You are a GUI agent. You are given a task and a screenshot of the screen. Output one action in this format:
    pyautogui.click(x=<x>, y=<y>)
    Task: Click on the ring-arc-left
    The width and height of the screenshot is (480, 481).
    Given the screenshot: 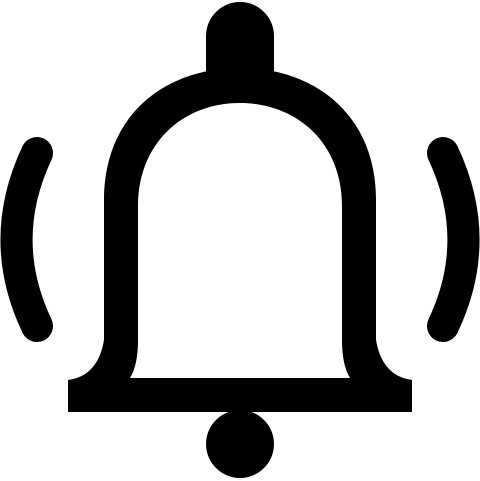 What is the action you would take?
    pyautogui.click(x=26, y=239)
    